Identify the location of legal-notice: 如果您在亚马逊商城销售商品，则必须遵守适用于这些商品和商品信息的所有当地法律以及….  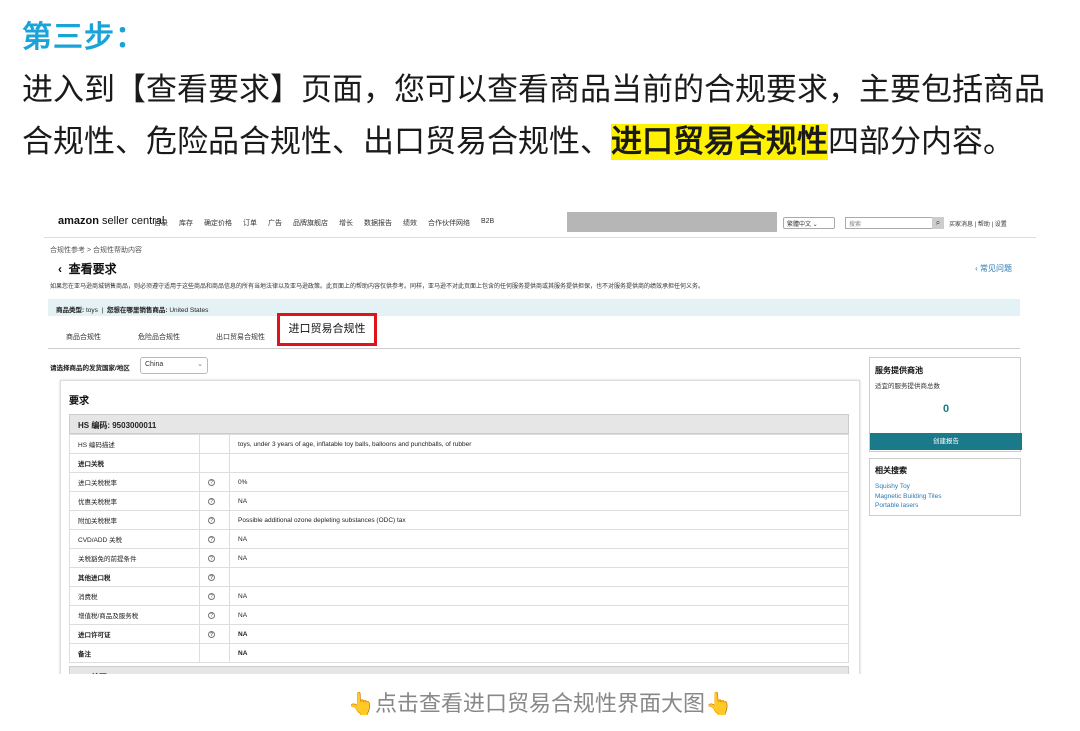
(537, 285).